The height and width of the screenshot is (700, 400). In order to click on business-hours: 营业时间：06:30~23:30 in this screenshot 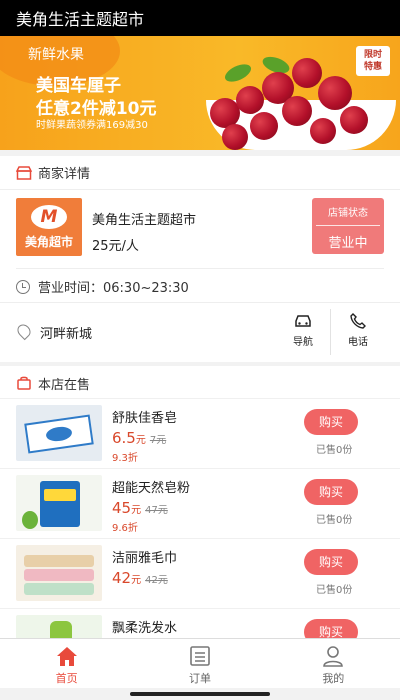, I will do `click(200, 283)`.